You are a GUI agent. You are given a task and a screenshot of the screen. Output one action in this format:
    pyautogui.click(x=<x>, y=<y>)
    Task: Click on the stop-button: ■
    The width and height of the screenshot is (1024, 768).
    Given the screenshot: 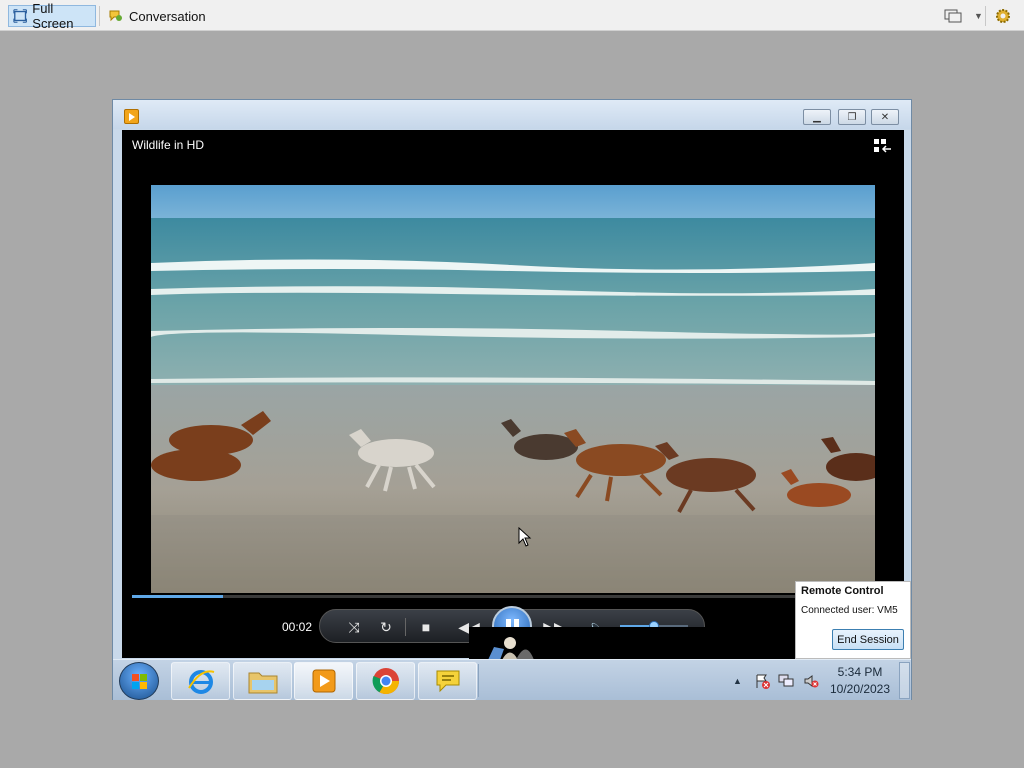 What is the action you would take?
    pyautogui.click(x=426, y=627)
    